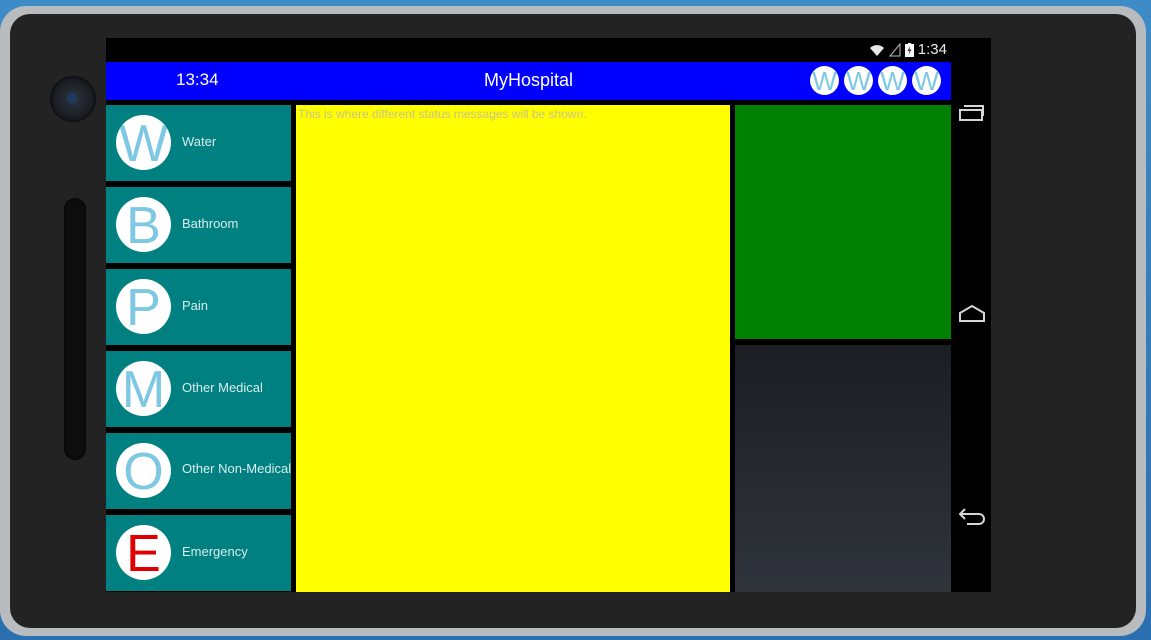 The height and width of the screenshot is (640, 1151). I want to click on emergency-icon: E, so click(143, 552).